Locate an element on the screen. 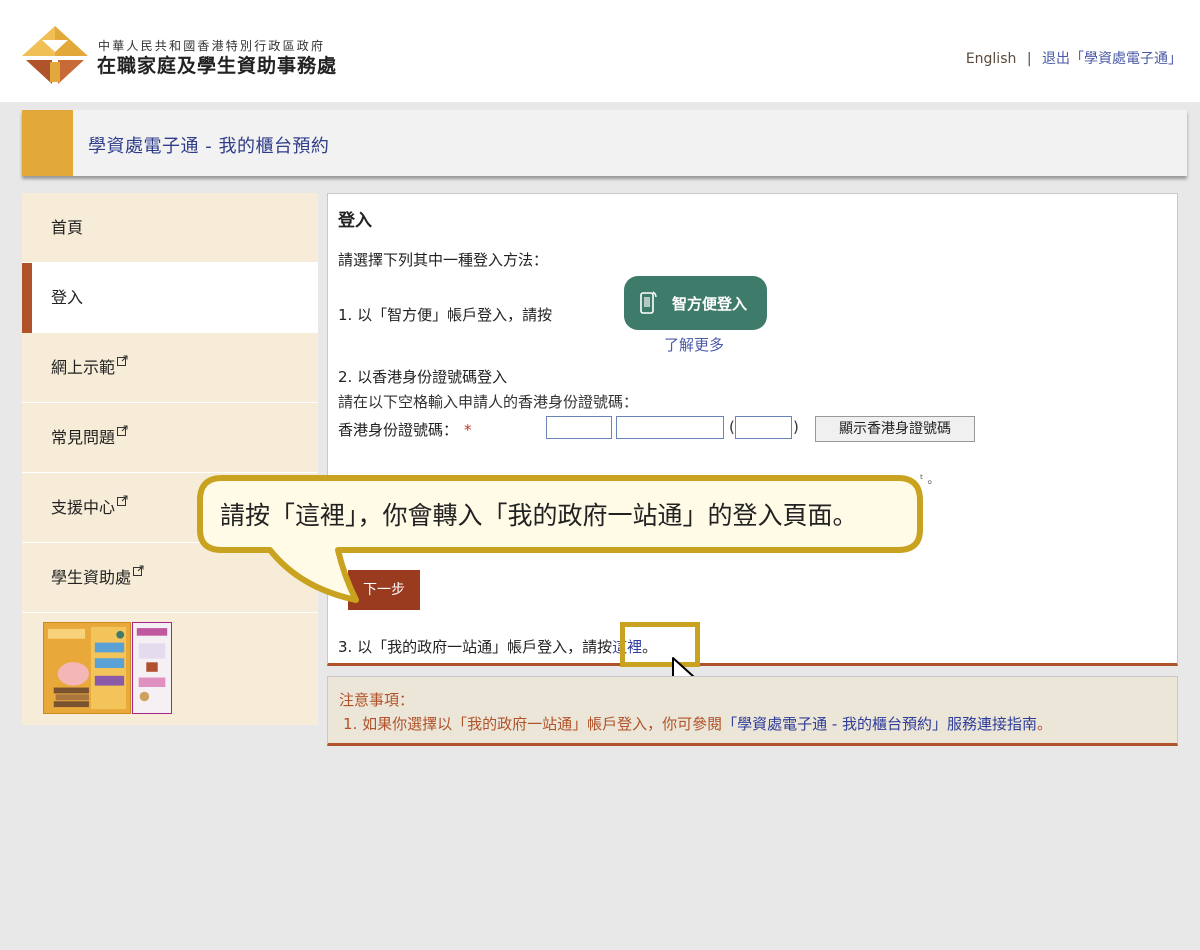  login-heading: 登入 is located at coordinates (355, 221).